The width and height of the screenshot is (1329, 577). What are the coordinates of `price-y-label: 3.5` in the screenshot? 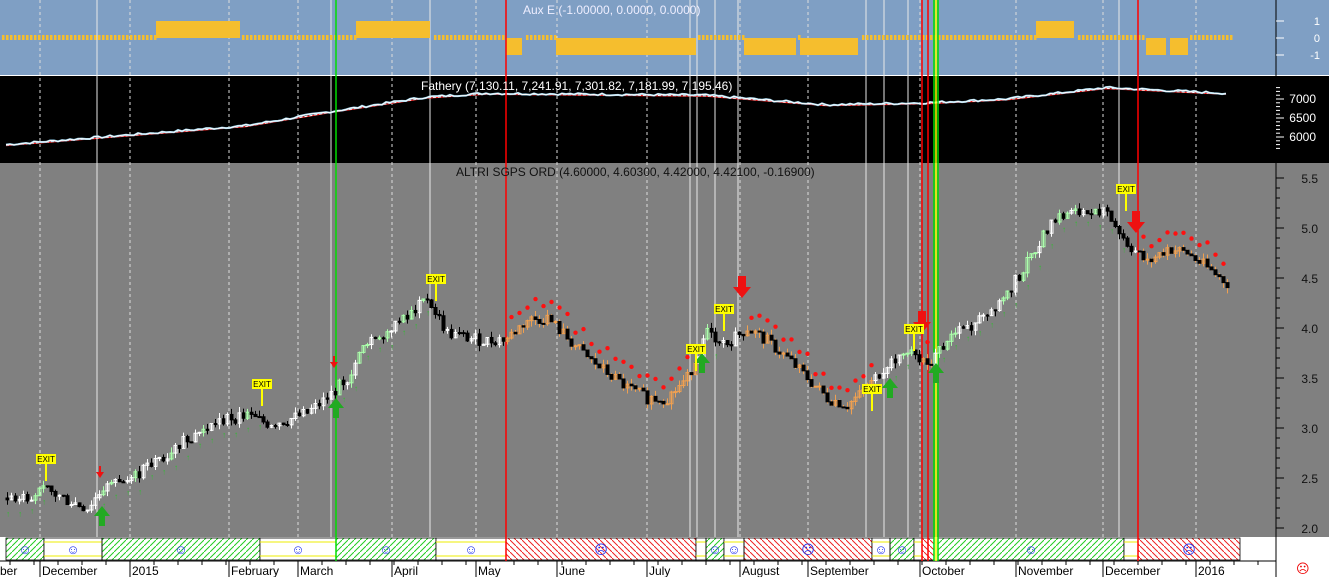 It's located at (1309, 379).